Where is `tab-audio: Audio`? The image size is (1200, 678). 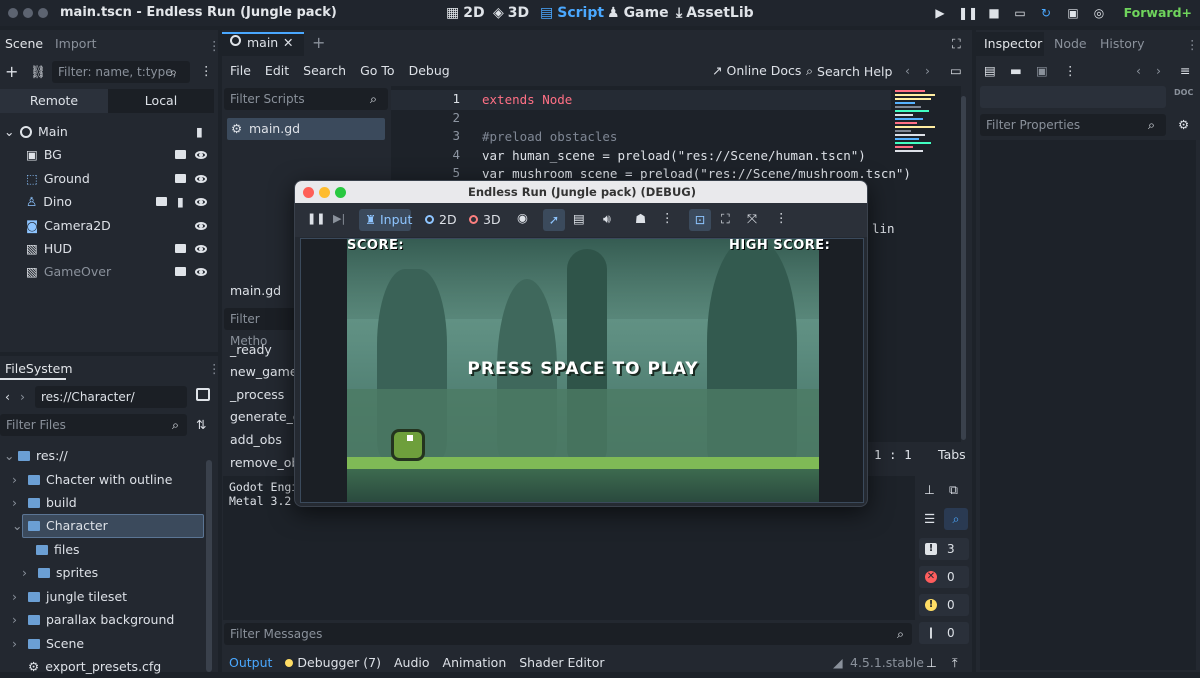 tab-audio: Audio is located at coordinates (412, 662).